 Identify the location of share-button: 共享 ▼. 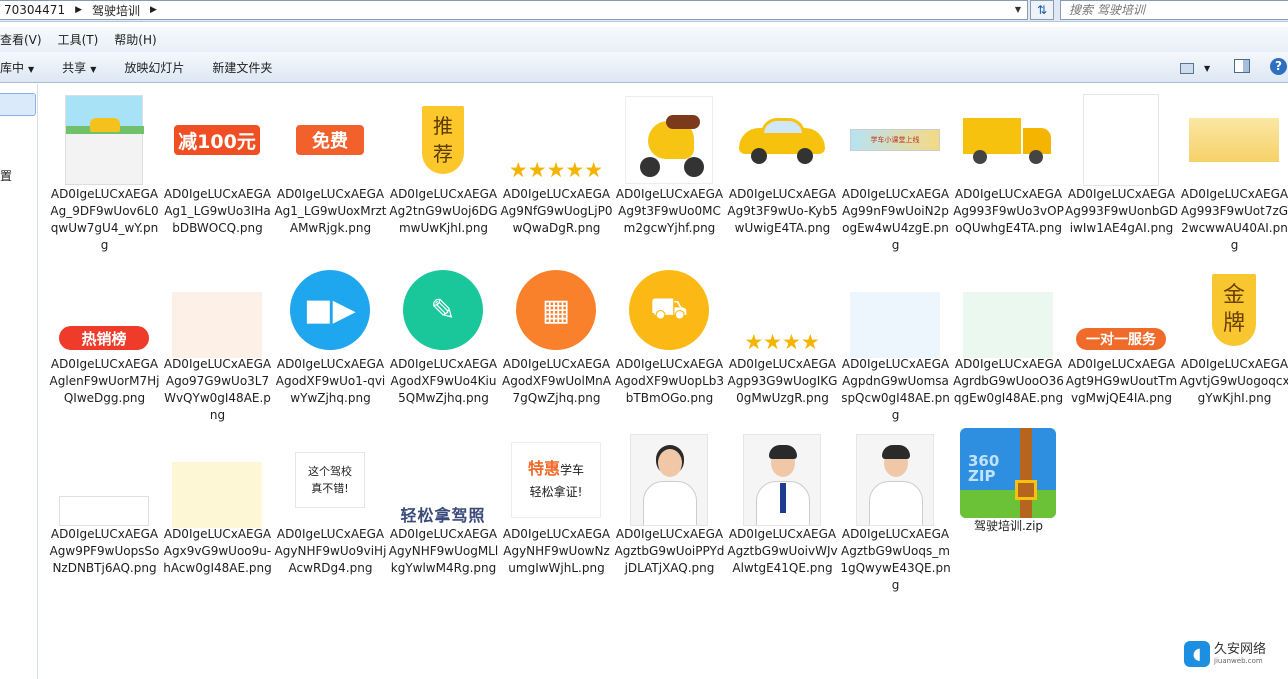
(79, 67).